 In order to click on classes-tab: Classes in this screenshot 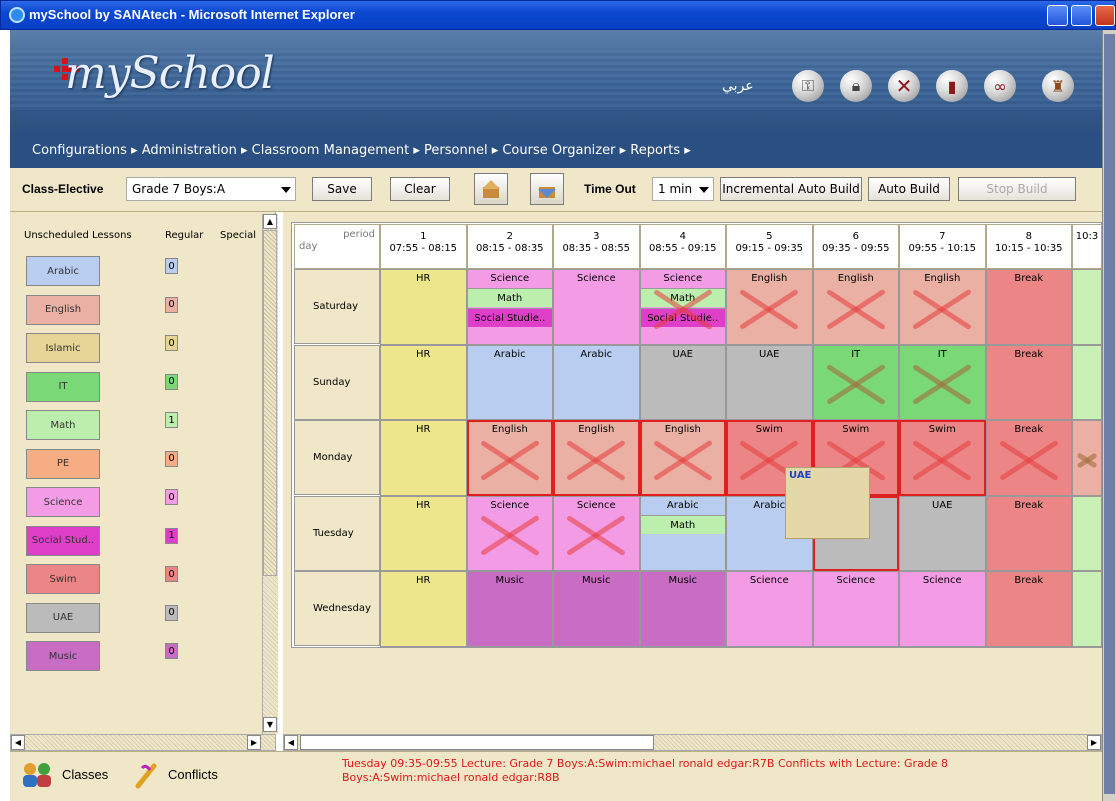, I will do `click(85, 774)`.